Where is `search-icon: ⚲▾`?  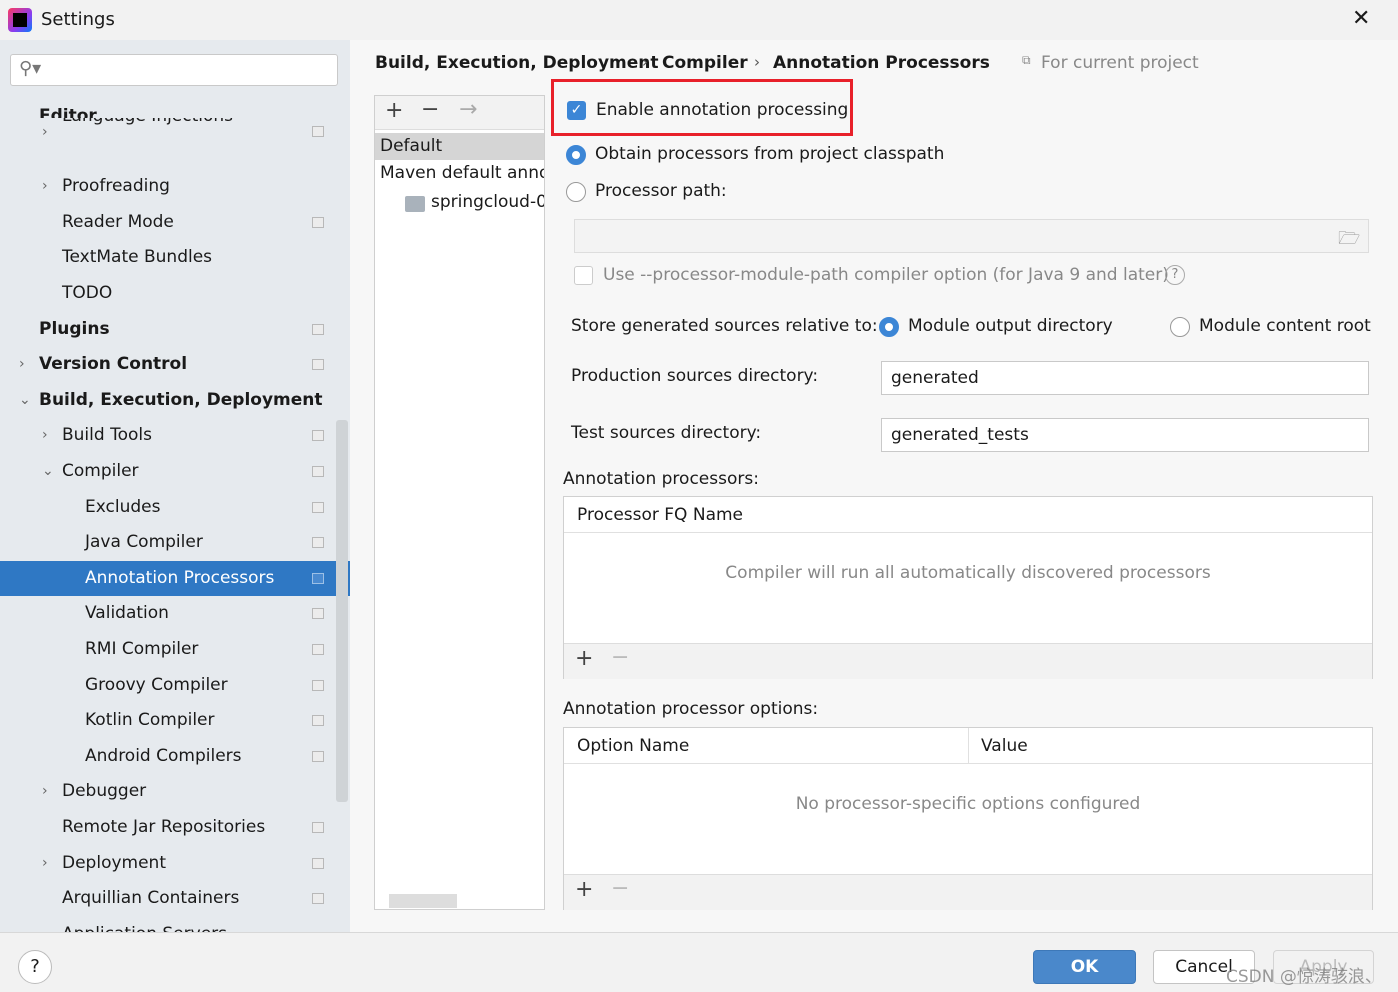 search-icon: ⚲▾ is located at coordinates (30, 68).